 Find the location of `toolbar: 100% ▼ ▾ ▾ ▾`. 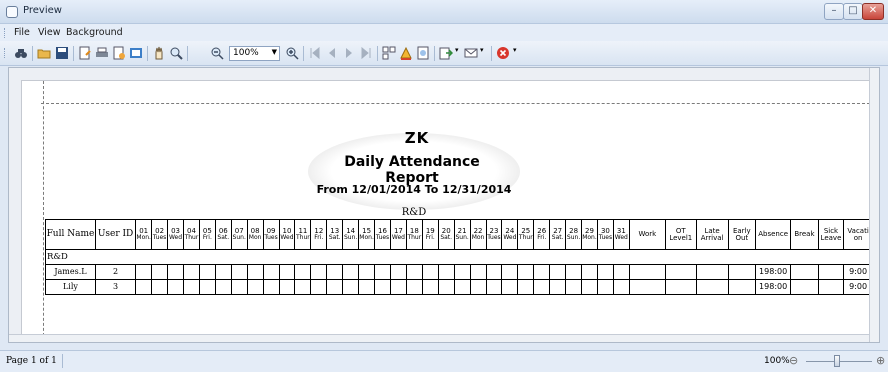

toolbar: 100% ▼ ▾ ▾ ▾ is located at coordinates (444, 53).